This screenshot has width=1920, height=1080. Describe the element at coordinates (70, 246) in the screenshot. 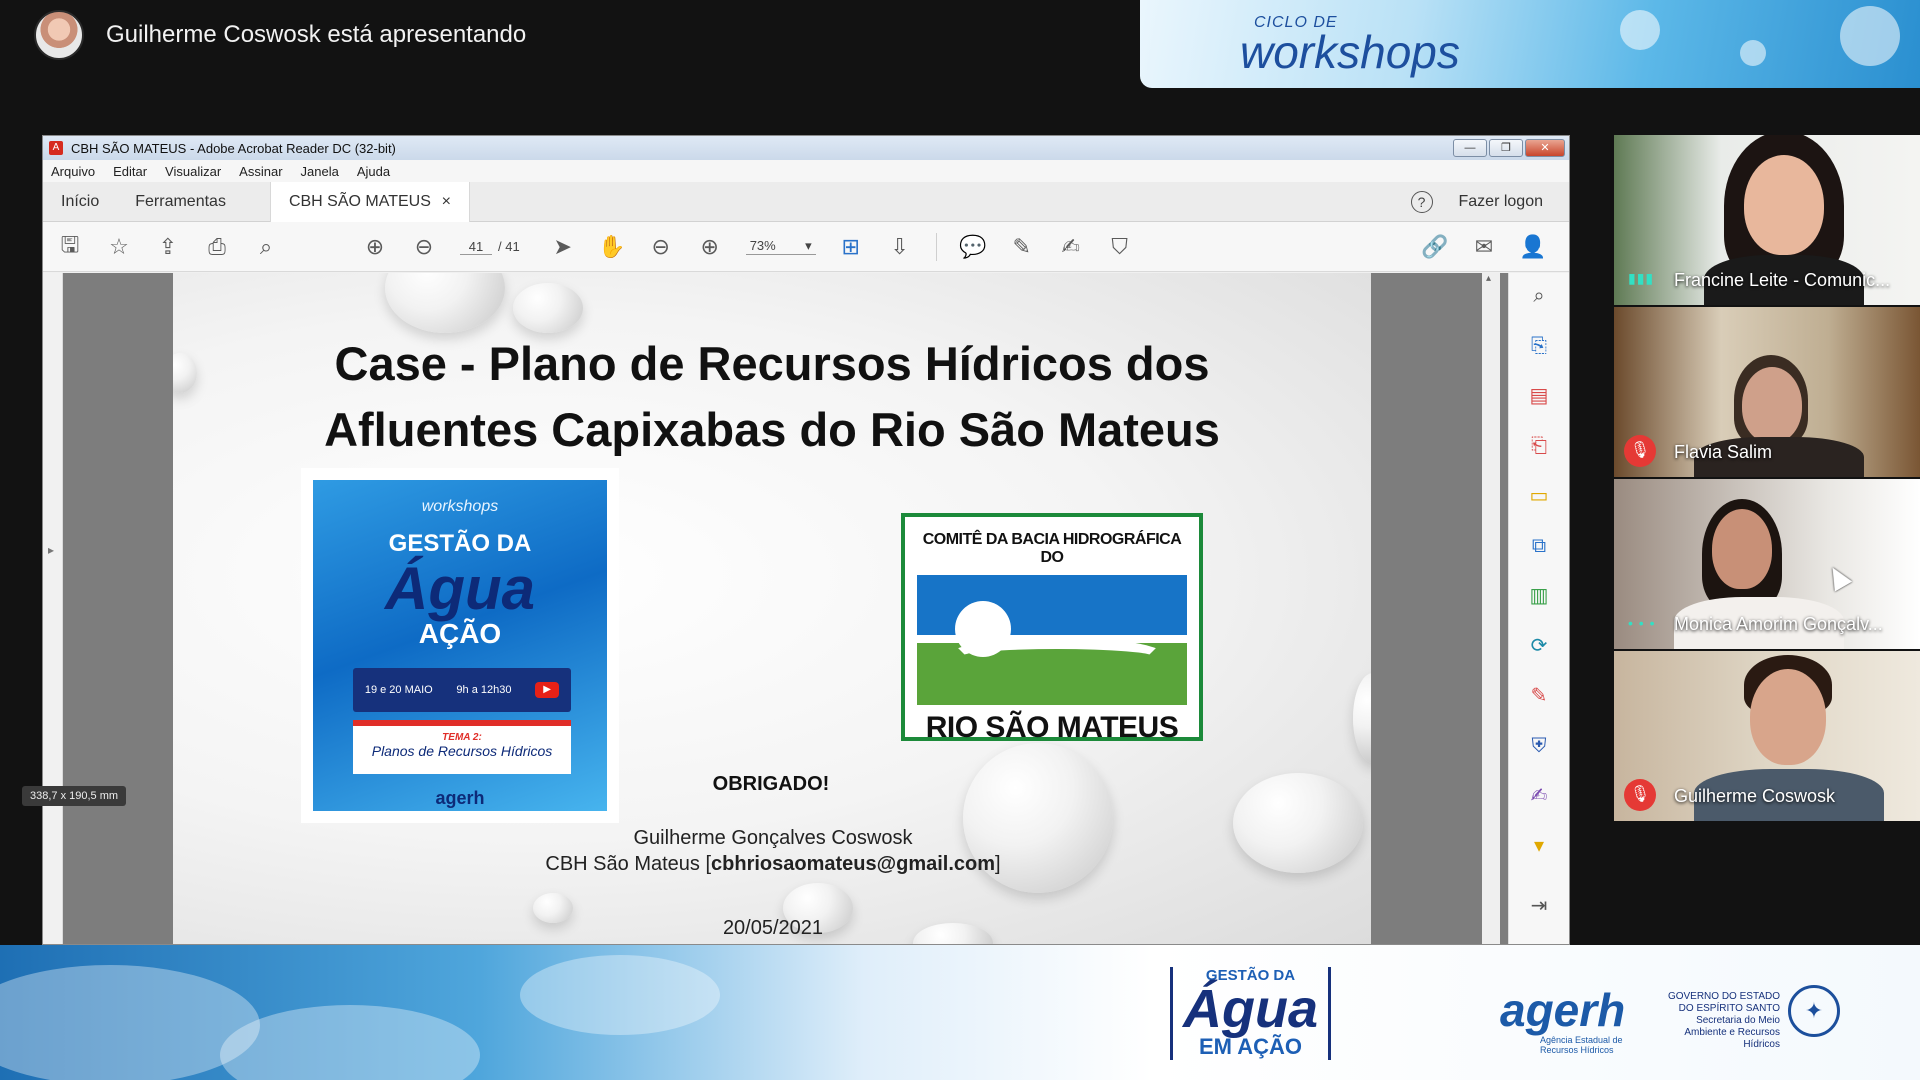

I see `save-icon: 🖫` at that location.